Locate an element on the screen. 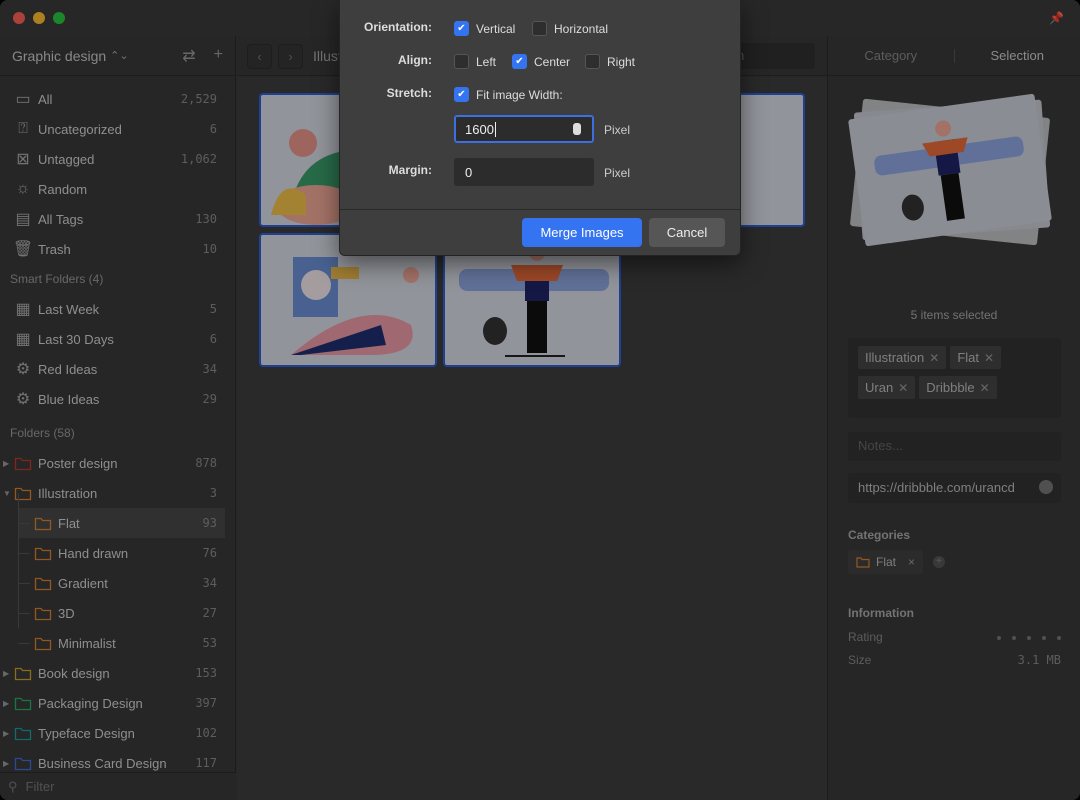  item-count: 878 is located at coordinates (206, 463).